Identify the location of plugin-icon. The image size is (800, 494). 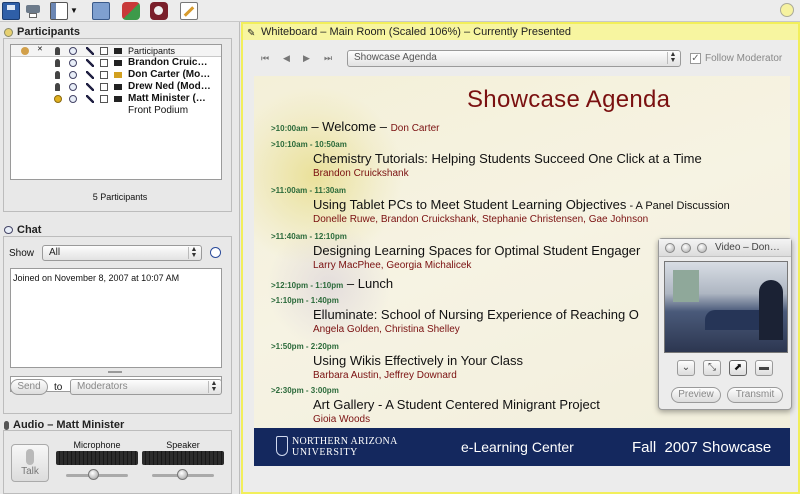
(131, 11).